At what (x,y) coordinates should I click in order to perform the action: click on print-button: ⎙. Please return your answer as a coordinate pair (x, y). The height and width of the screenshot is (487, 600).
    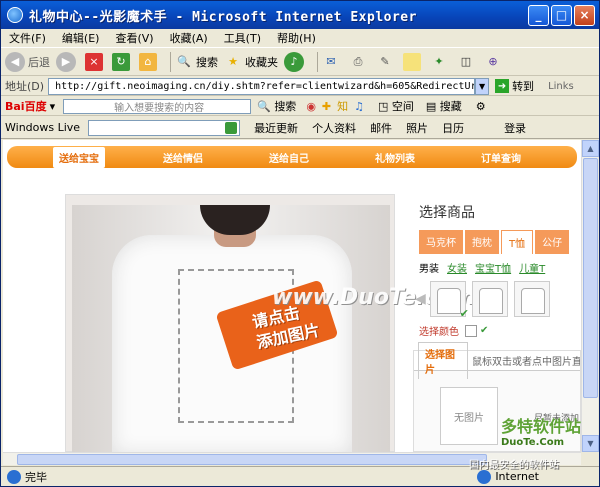
    Looking at the image, I should click on (359, 62).